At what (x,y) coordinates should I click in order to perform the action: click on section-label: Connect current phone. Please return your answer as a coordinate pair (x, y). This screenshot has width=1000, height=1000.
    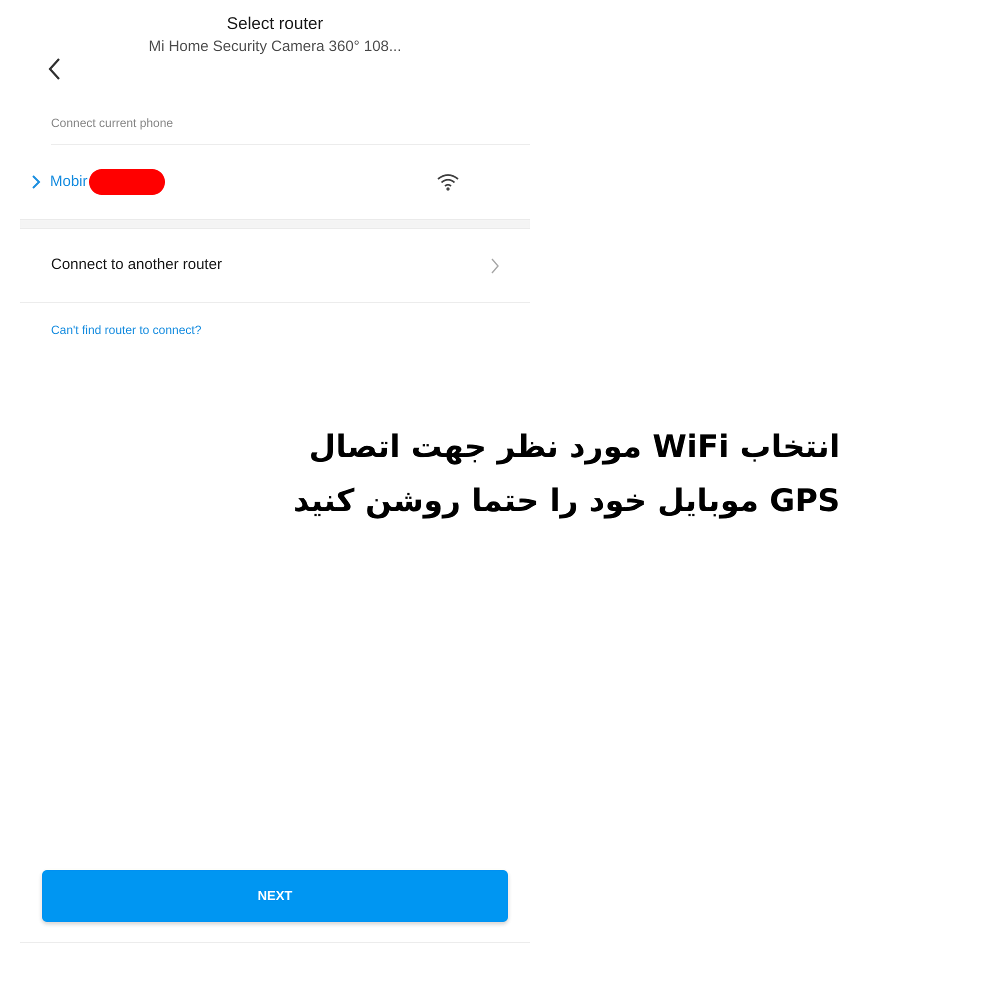
    Looking at the image, I should click on (290, 122).